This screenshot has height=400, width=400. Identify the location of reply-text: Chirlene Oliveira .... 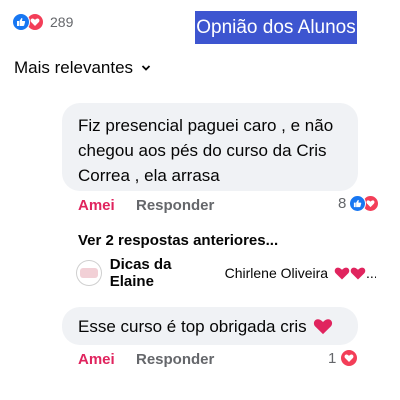
(300, 273).